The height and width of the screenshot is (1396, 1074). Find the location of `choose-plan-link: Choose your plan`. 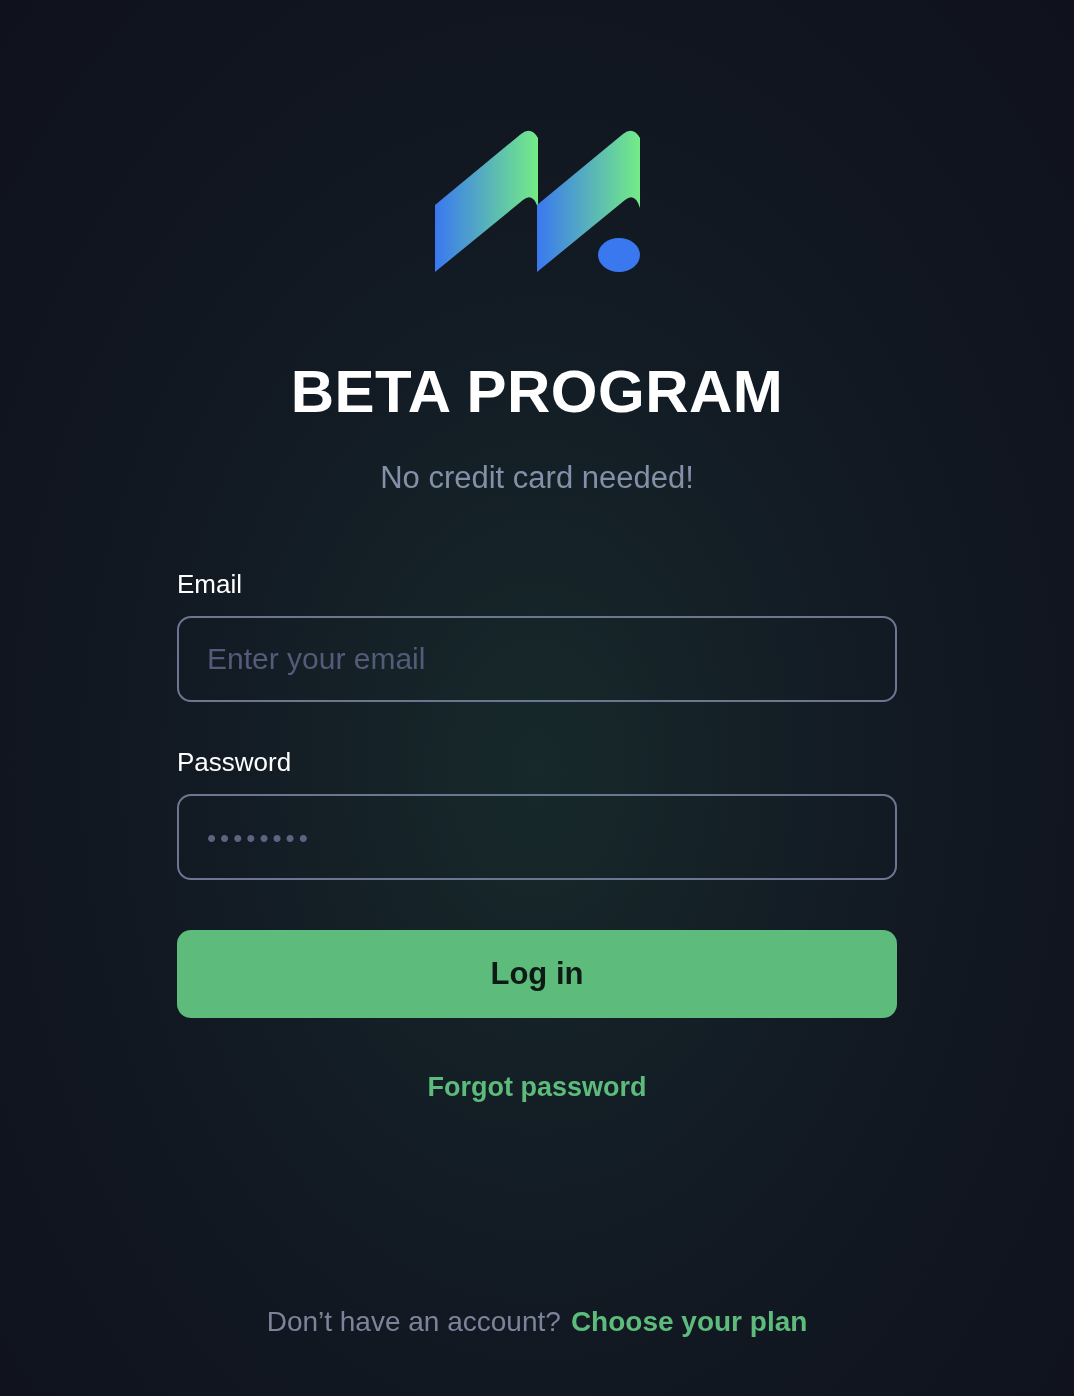

choose-plan-link: Choose your plan is located at coordinates (689, 1322).